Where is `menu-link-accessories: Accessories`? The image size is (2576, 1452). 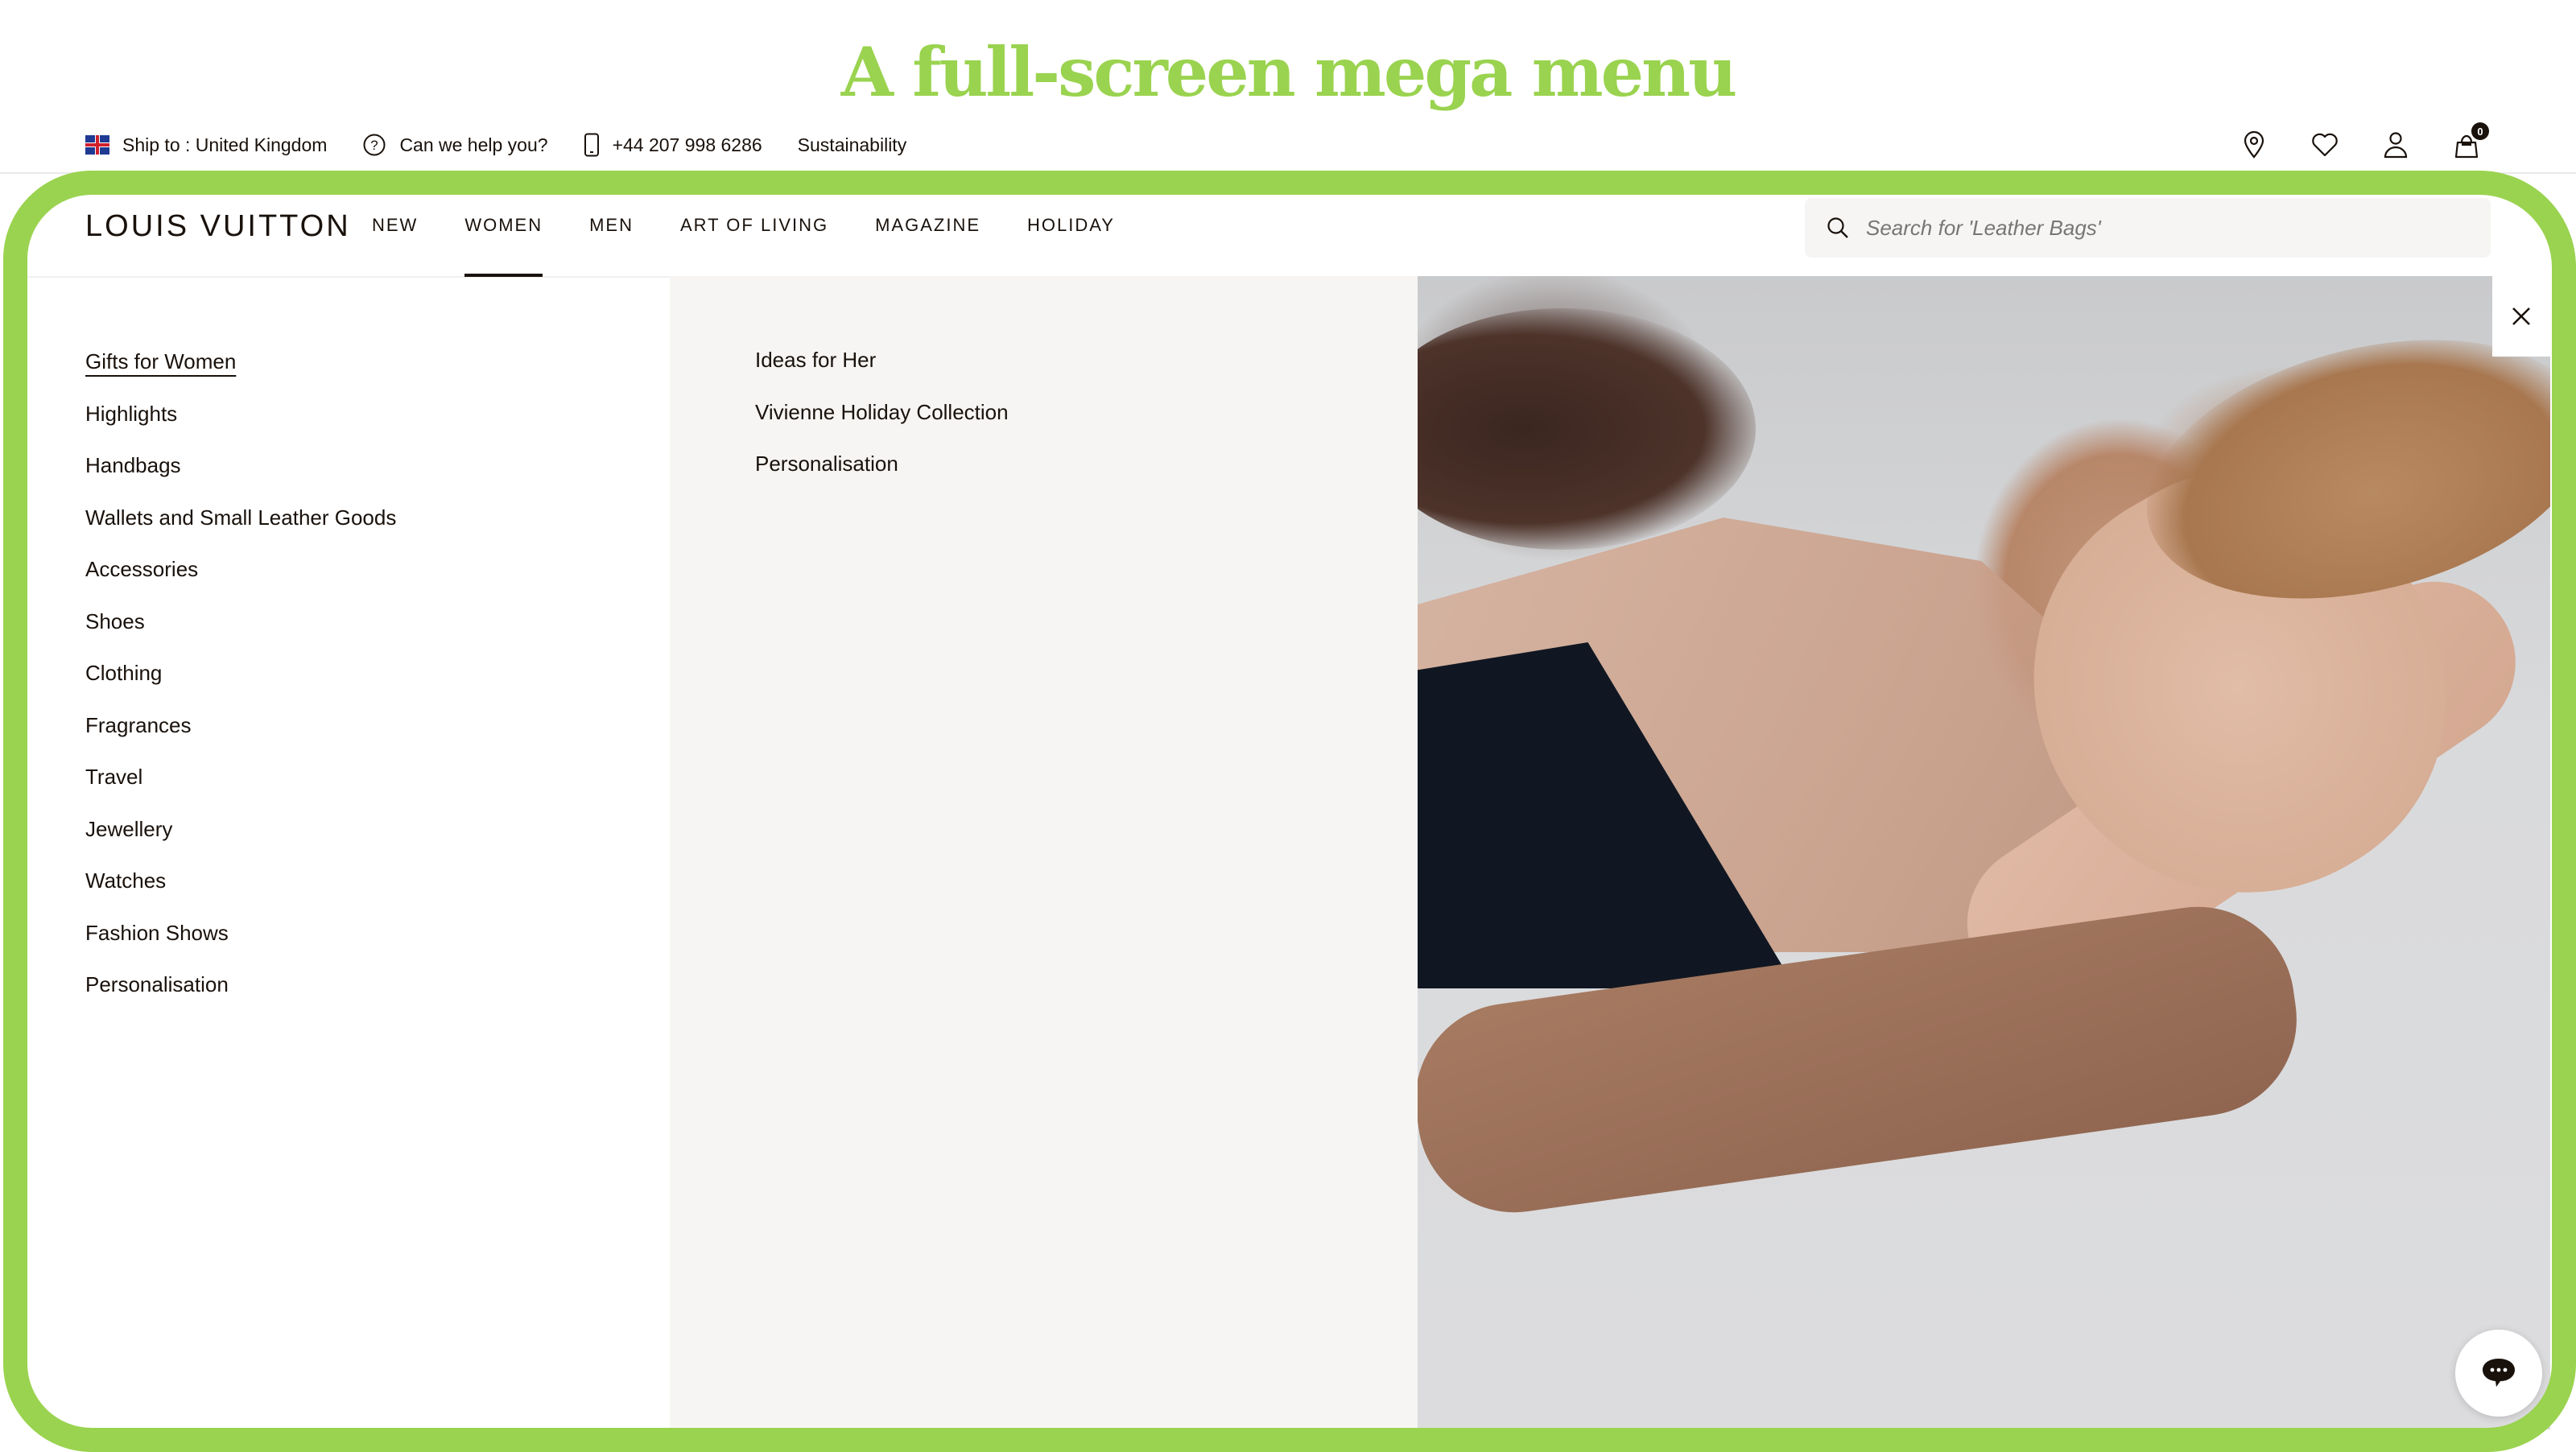
menu-link-accessories: Accessories is located at coordinates (240, 570).